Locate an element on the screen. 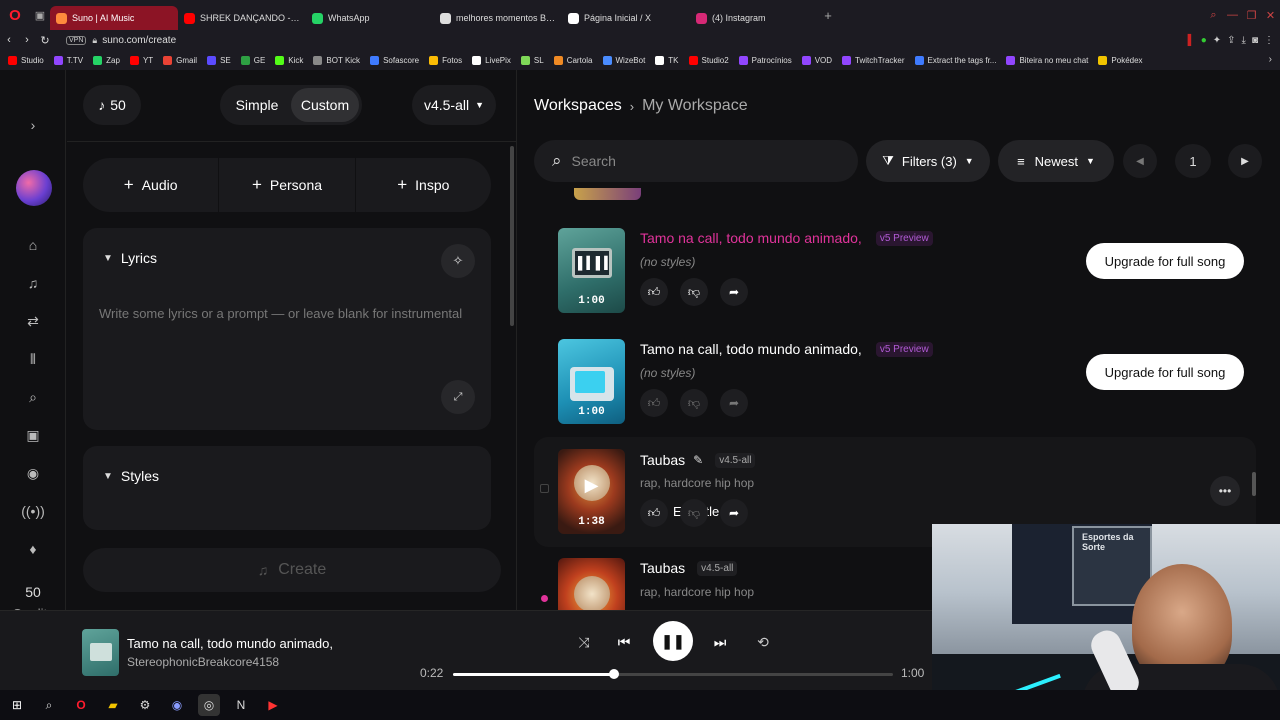  search-nav-icon: ⌕ is located at coordinates (33, 397).